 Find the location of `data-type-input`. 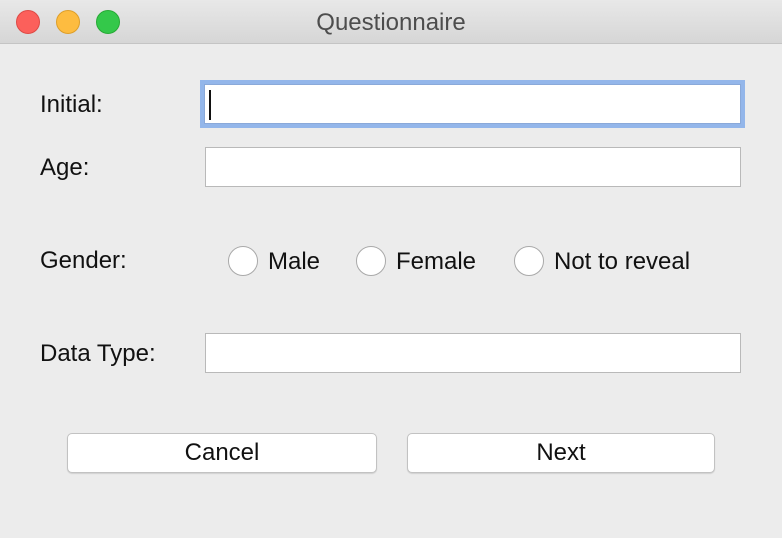

data-type-input is located at coordinates (473, 353).